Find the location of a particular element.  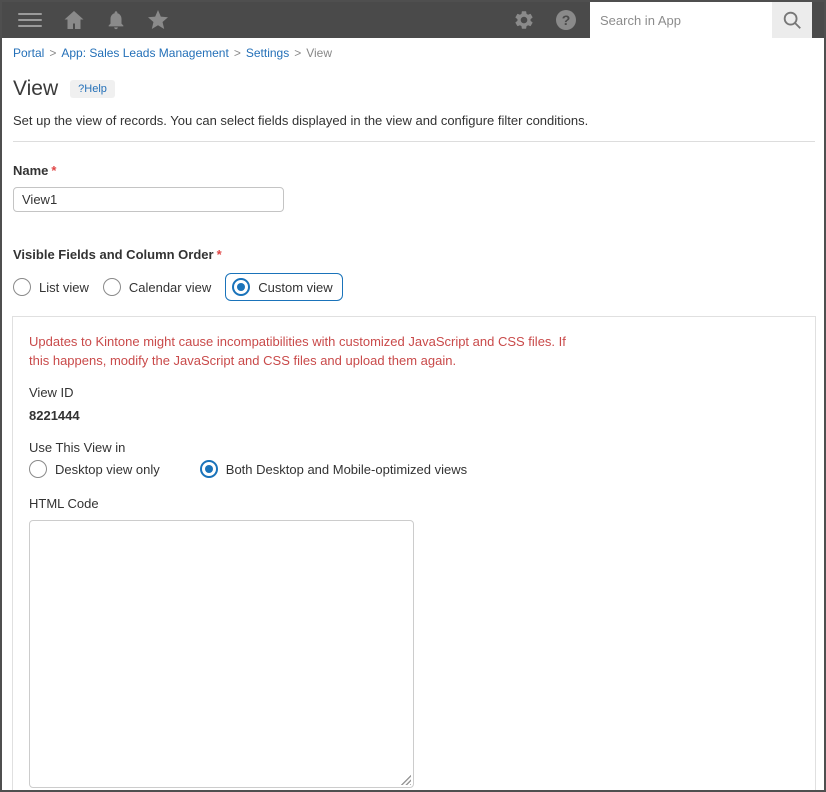

radio-calendar-view-label: Calendar view is located at coordinates (170, 287).